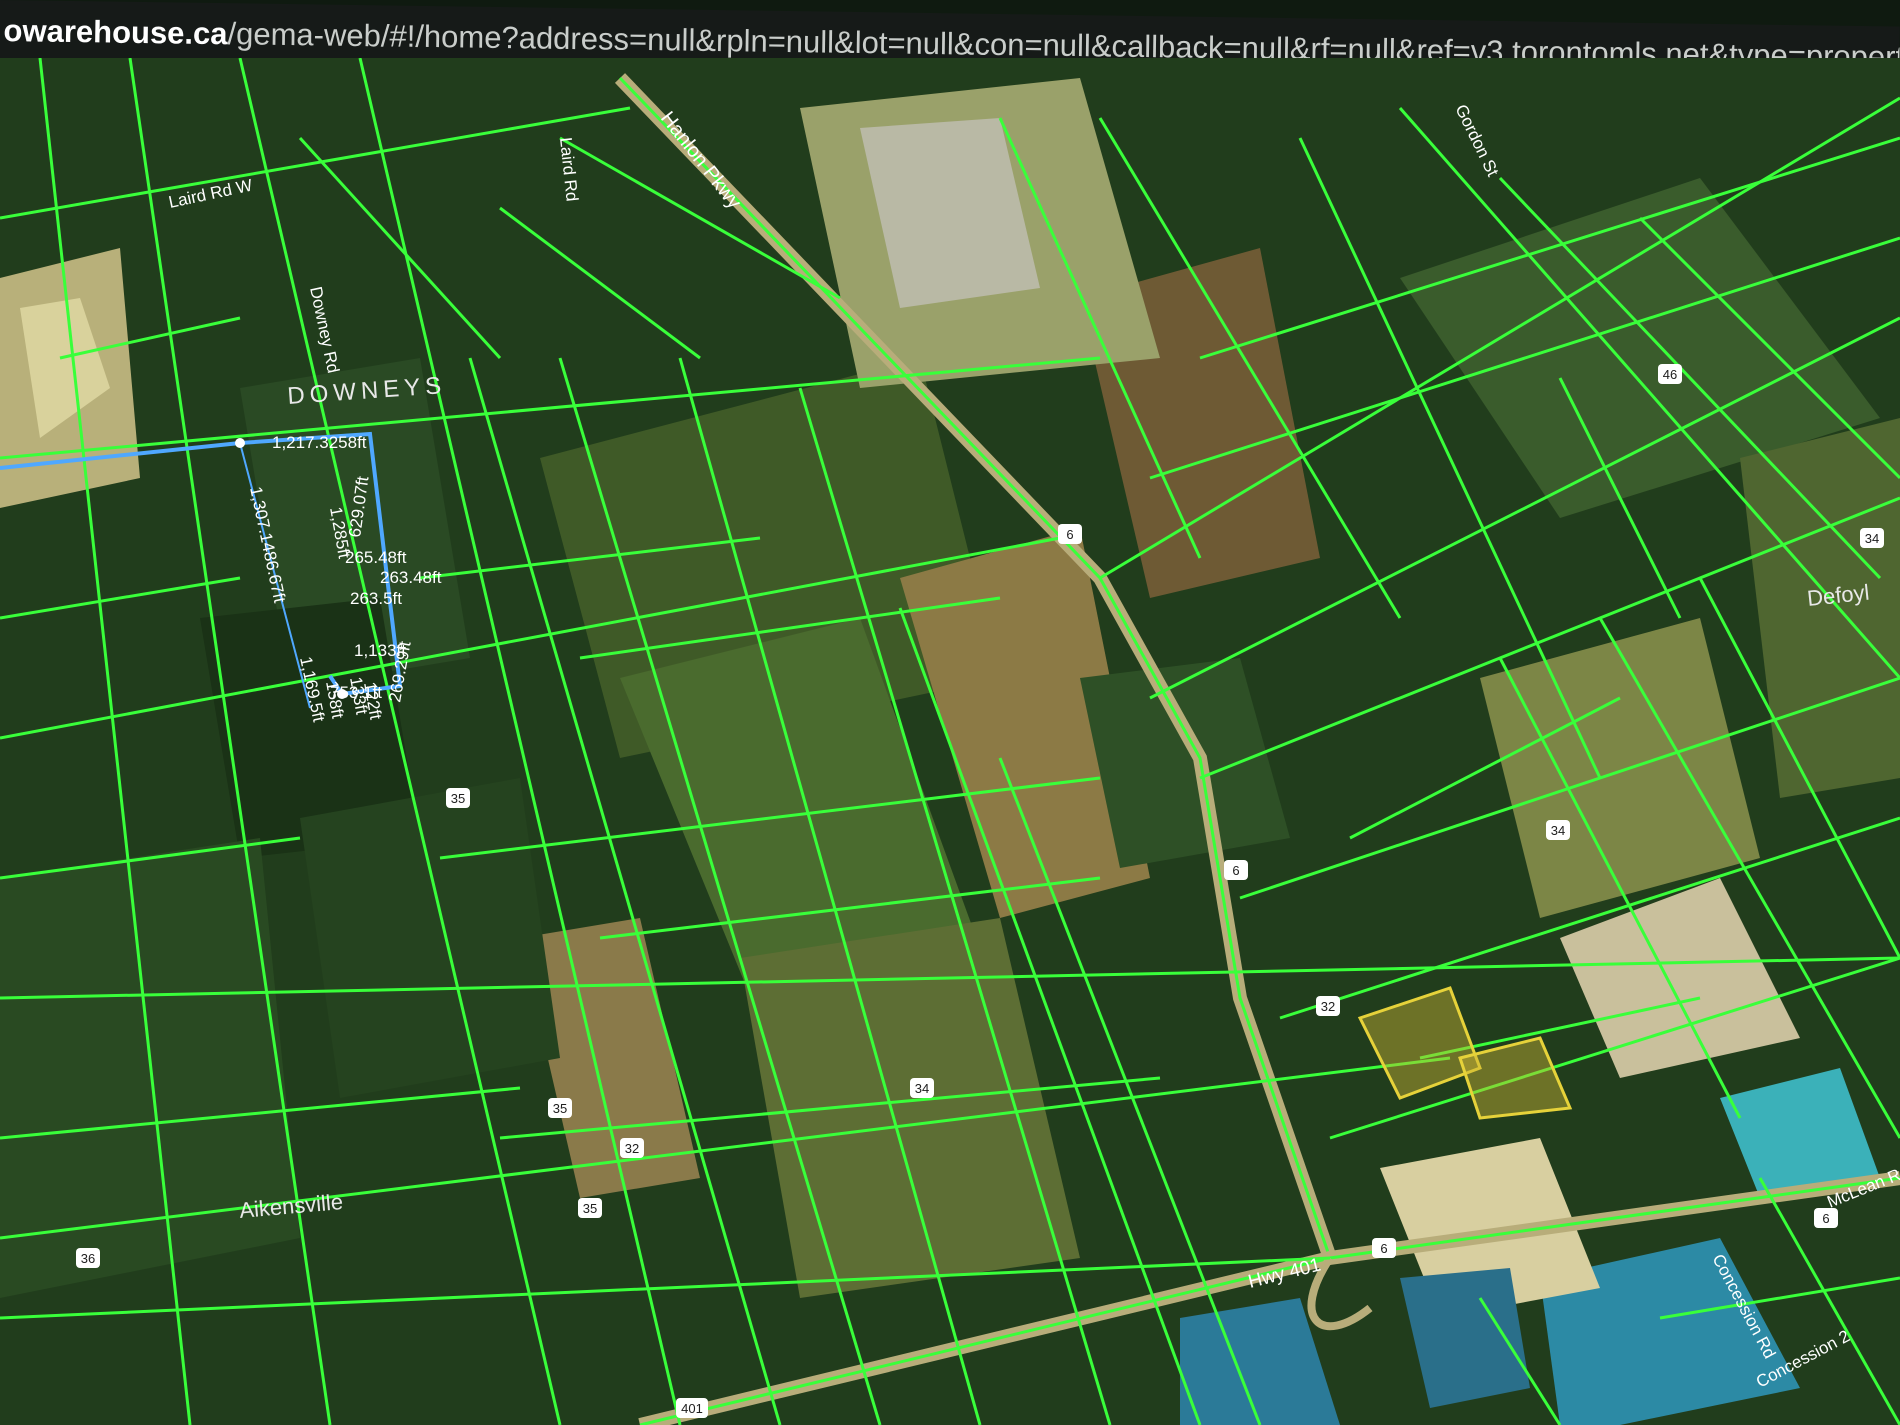 The width and height of the screenshot is (1900, 1425). I want to click on measurement-label: 263.5ft, so click(376, 598).